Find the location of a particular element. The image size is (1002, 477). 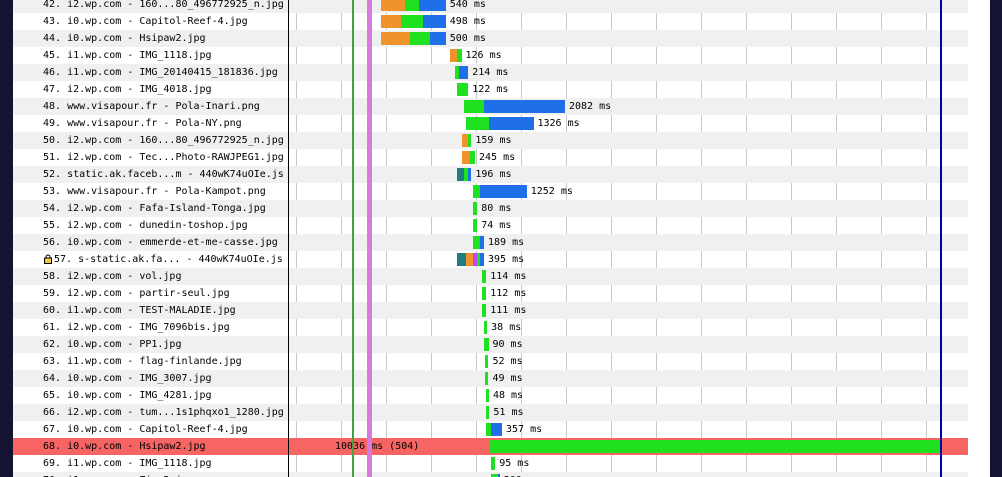

request-label: 68. i0.wp.com - Hsipaw2.jpg is located at coordinates (124, 446).